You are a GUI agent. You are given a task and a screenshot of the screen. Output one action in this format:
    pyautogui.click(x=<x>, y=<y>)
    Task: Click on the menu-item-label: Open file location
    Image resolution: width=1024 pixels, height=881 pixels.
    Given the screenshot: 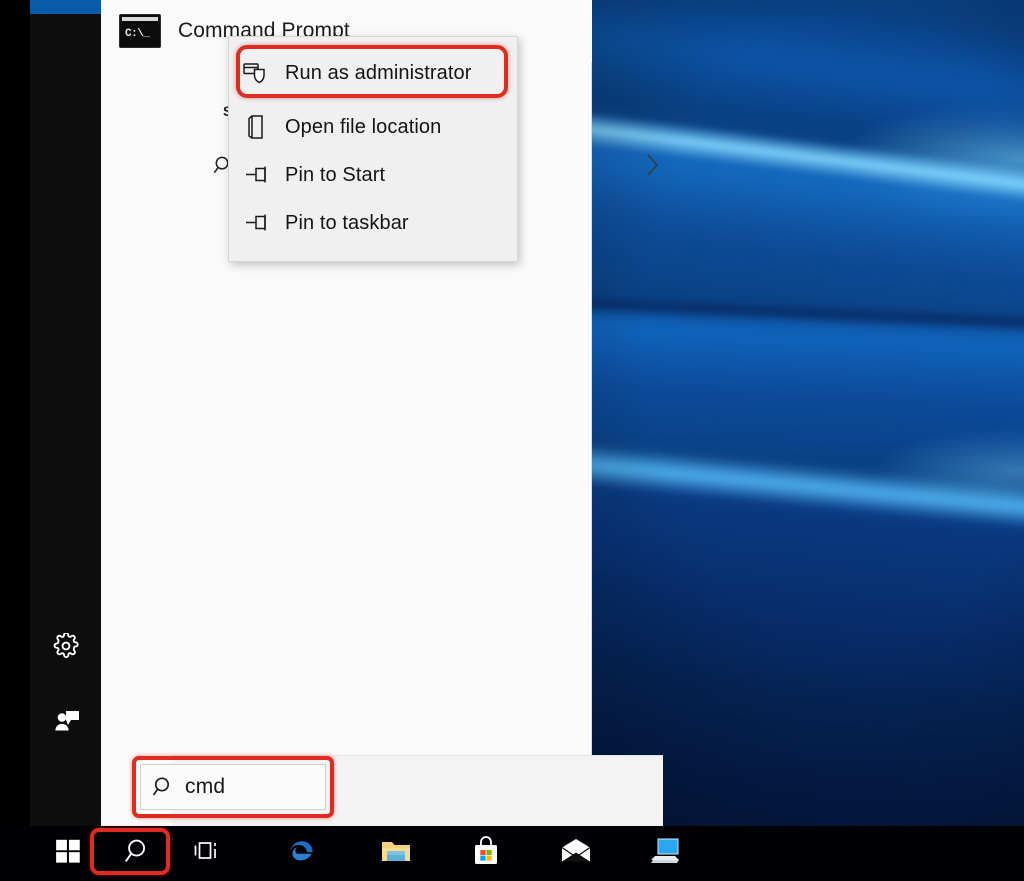 What is the action you would take?
    pyautogui.click(x=363, y=126)
    